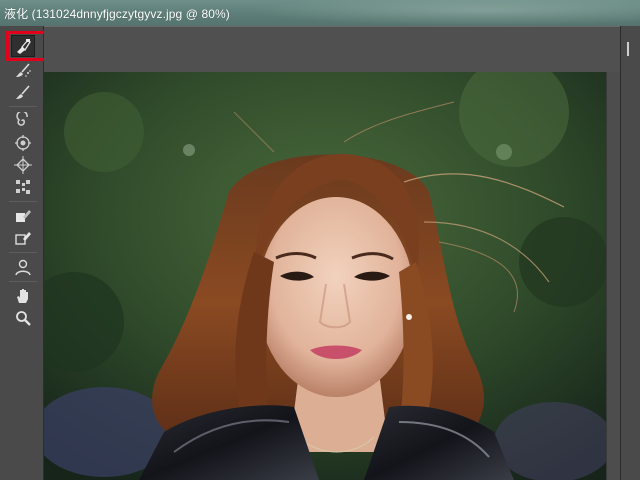 The image size is (640, 480). I want to click on window-title-bar: 液化 (131024dnnyfjgczytgyvz.jpg @ 80%), so click(320, 13).